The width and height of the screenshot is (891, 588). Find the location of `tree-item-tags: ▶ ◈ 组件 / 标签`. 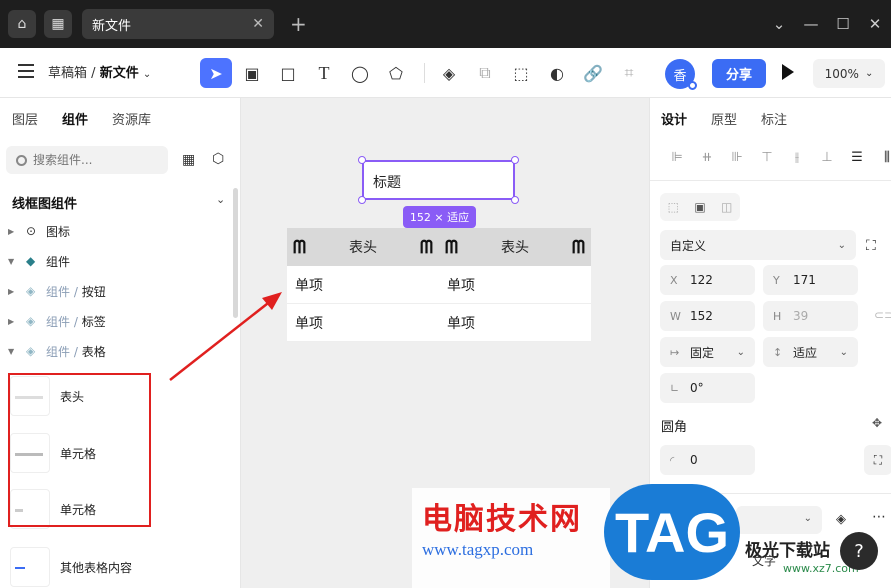

tree-item-tags: ▶ ◈ 组件 / 标签 is located at coordinates (53, 321).